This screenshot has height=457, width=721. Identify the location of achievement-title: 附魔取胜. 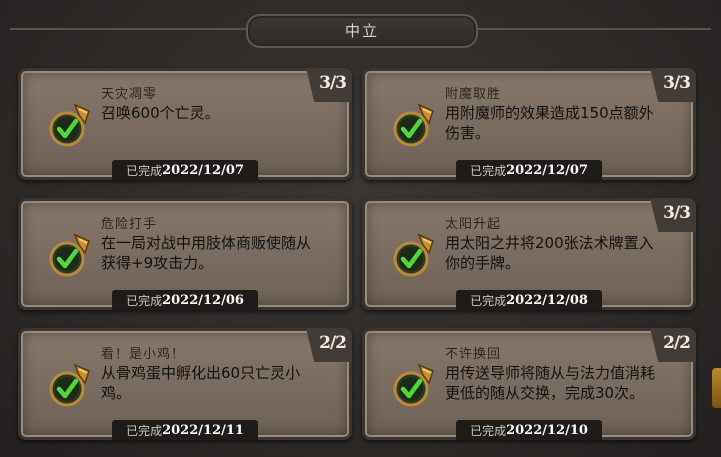
(473, 94).